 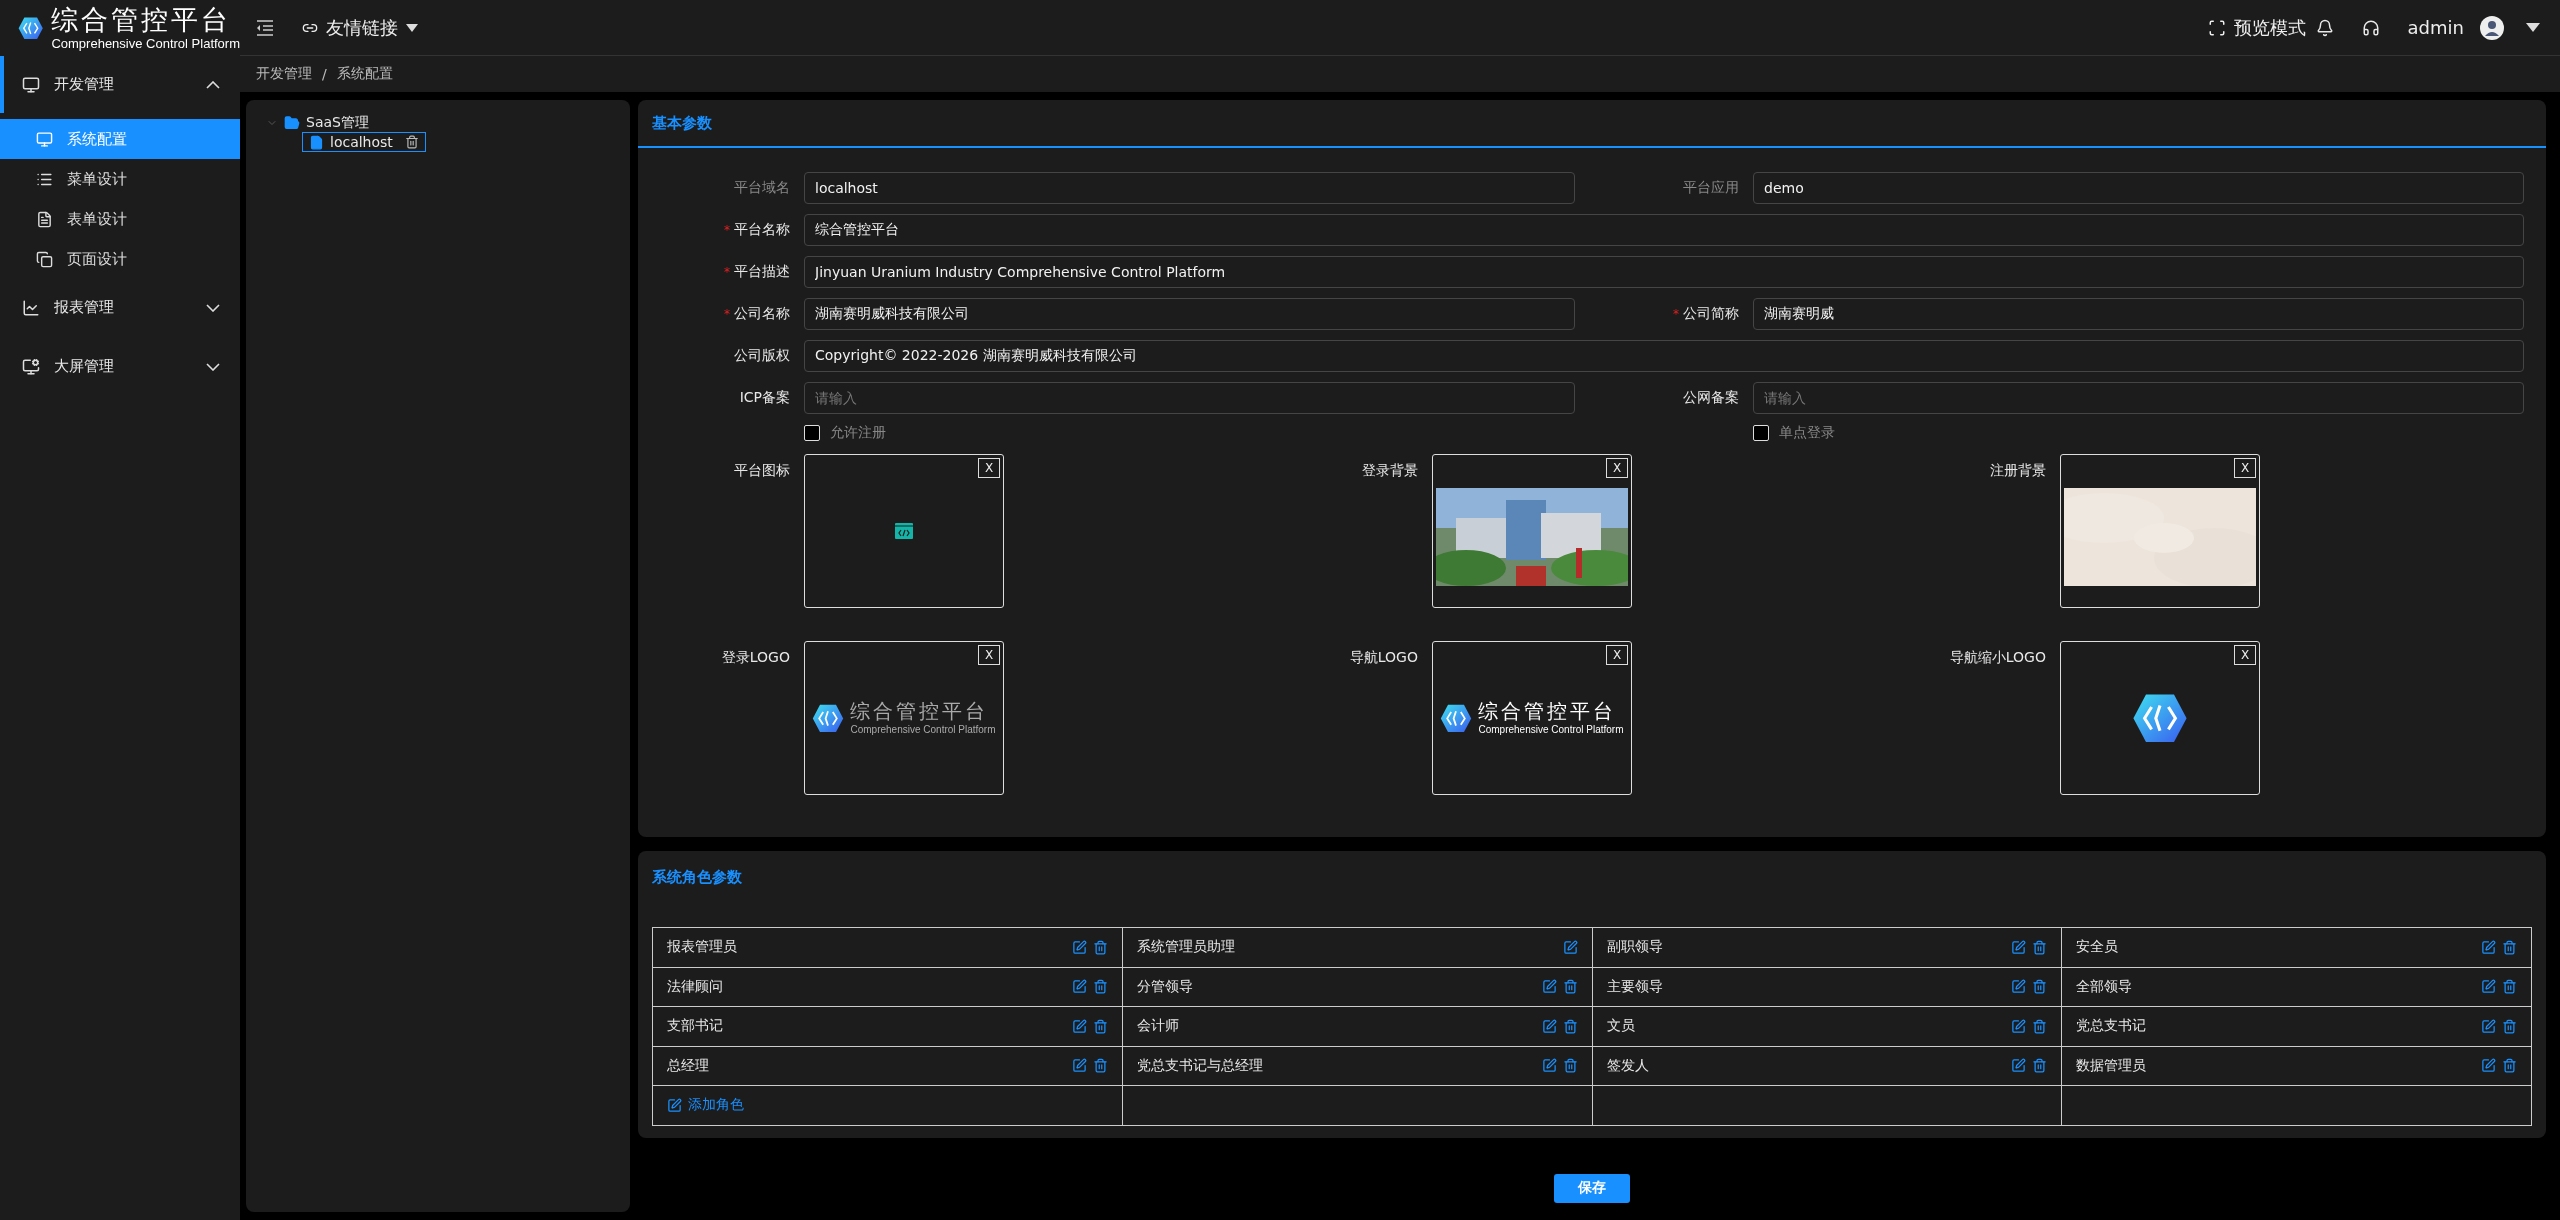 What do you see at coordinates (1158, 1026) in the screenshot?
I see `role-name: 会计师` at bounding box center [1158, 1026].